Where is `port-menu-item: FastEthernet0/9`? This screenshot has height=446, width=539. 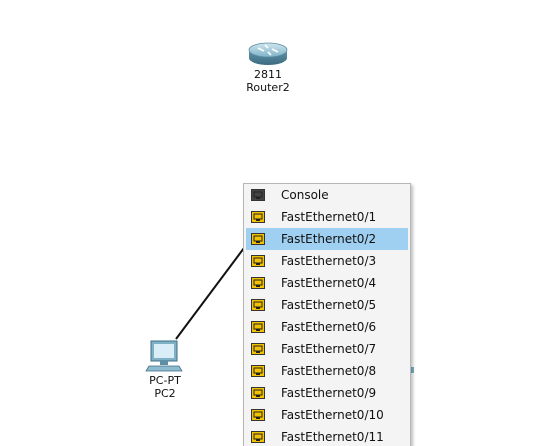 port-menu-item: FastEthernet0/9 is located at coordinates (327, 393).